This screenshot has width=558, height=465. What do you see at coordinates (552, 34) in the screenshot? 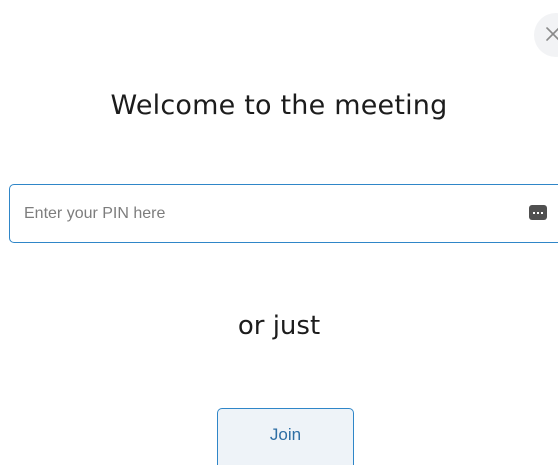
I see `close-icon` at bounding box center [552, 34].